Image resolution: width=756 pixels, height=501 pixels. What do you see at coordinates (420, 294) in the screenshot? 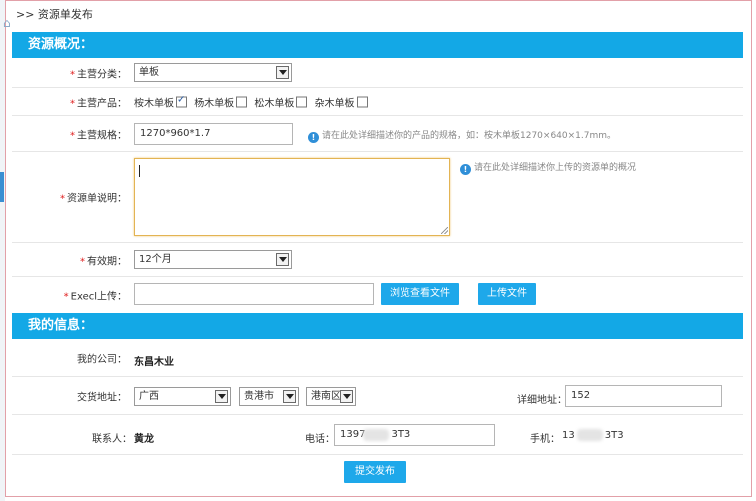
I see `browse-file-button: 浏览查看文件` at bounding box center [420, 294].